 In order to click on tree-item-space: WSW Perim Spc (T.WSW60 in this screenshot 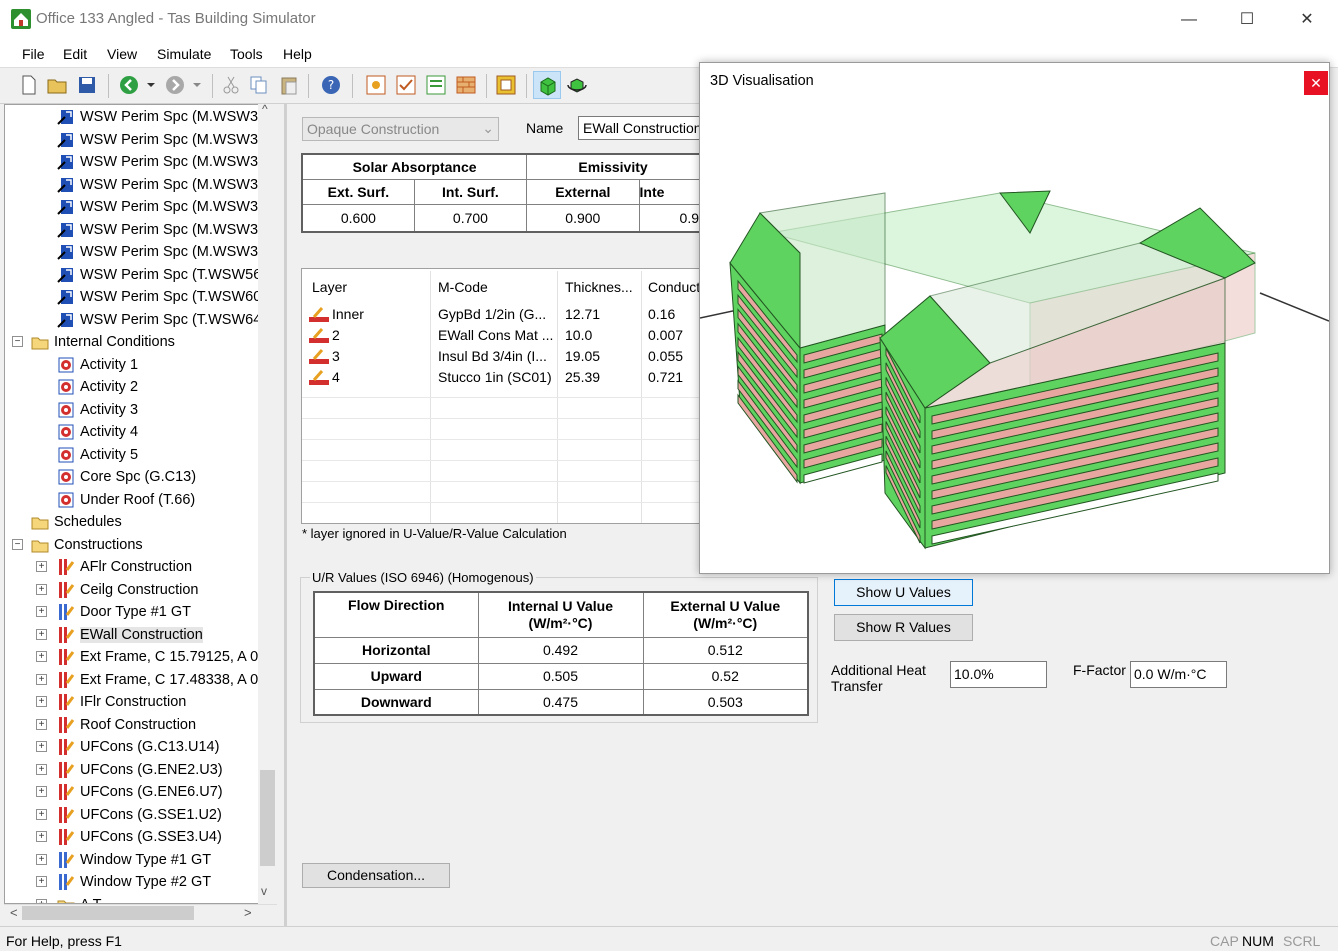, I will do `click(159, 297)`.